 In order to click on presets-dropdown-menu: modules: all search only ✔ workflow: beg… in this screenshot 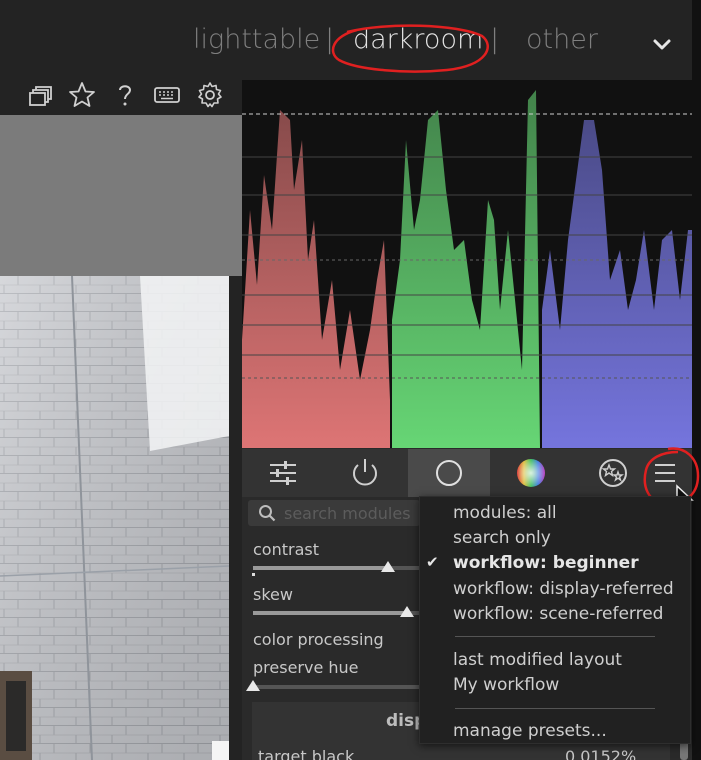, I will do `click(555, 620)`.